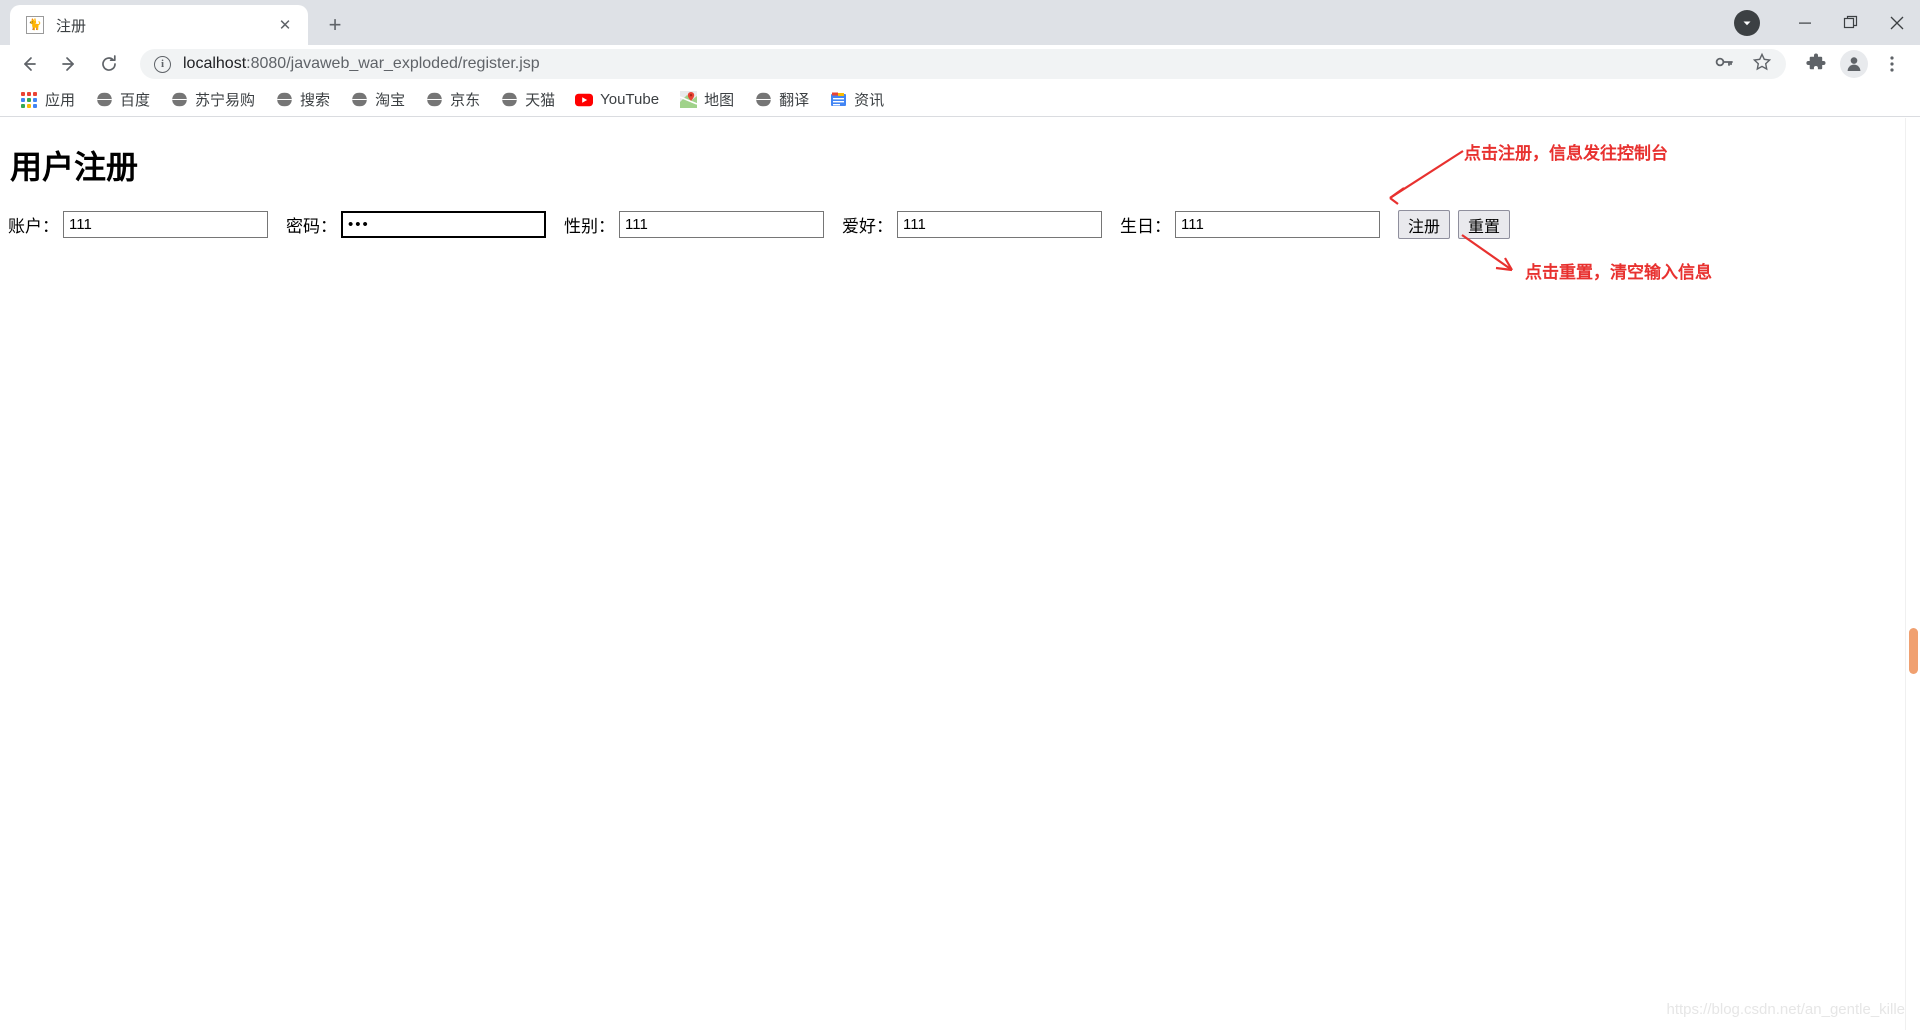 Image resolution: width=1920 pixels, height=1030 pixels. I want to click on gender-label: 性别：, so click(589, 227).